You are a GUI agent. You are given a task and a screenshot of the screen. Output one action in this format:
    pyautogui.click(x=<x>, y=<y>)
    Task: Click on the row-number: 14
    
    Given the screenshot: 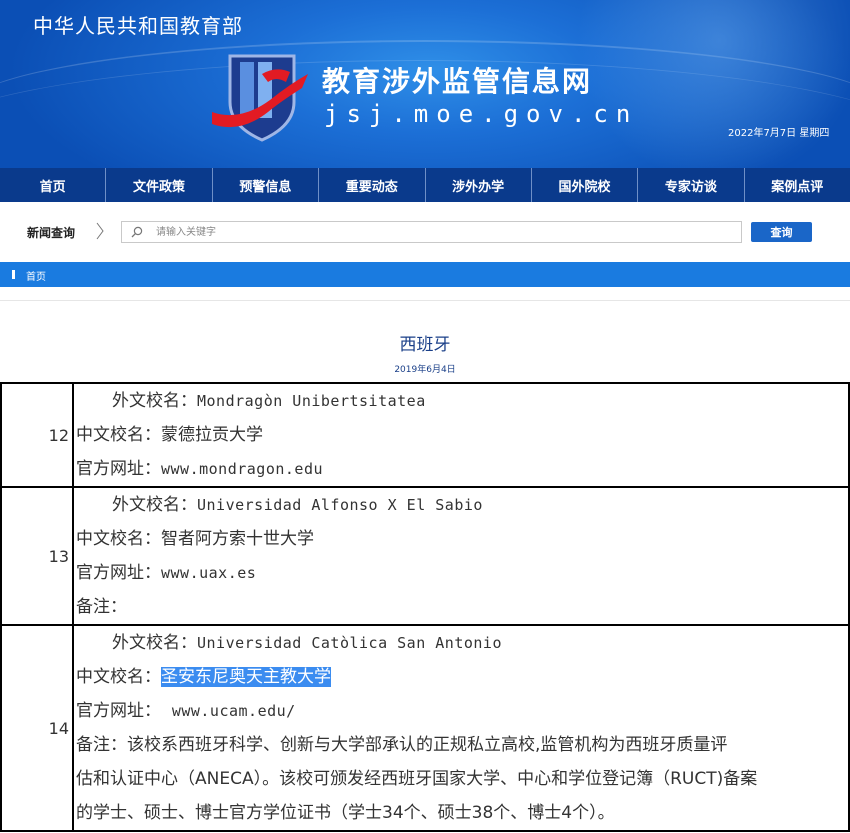 What is the action you would take?
    pyautogui.click(x=37, y=728)
    